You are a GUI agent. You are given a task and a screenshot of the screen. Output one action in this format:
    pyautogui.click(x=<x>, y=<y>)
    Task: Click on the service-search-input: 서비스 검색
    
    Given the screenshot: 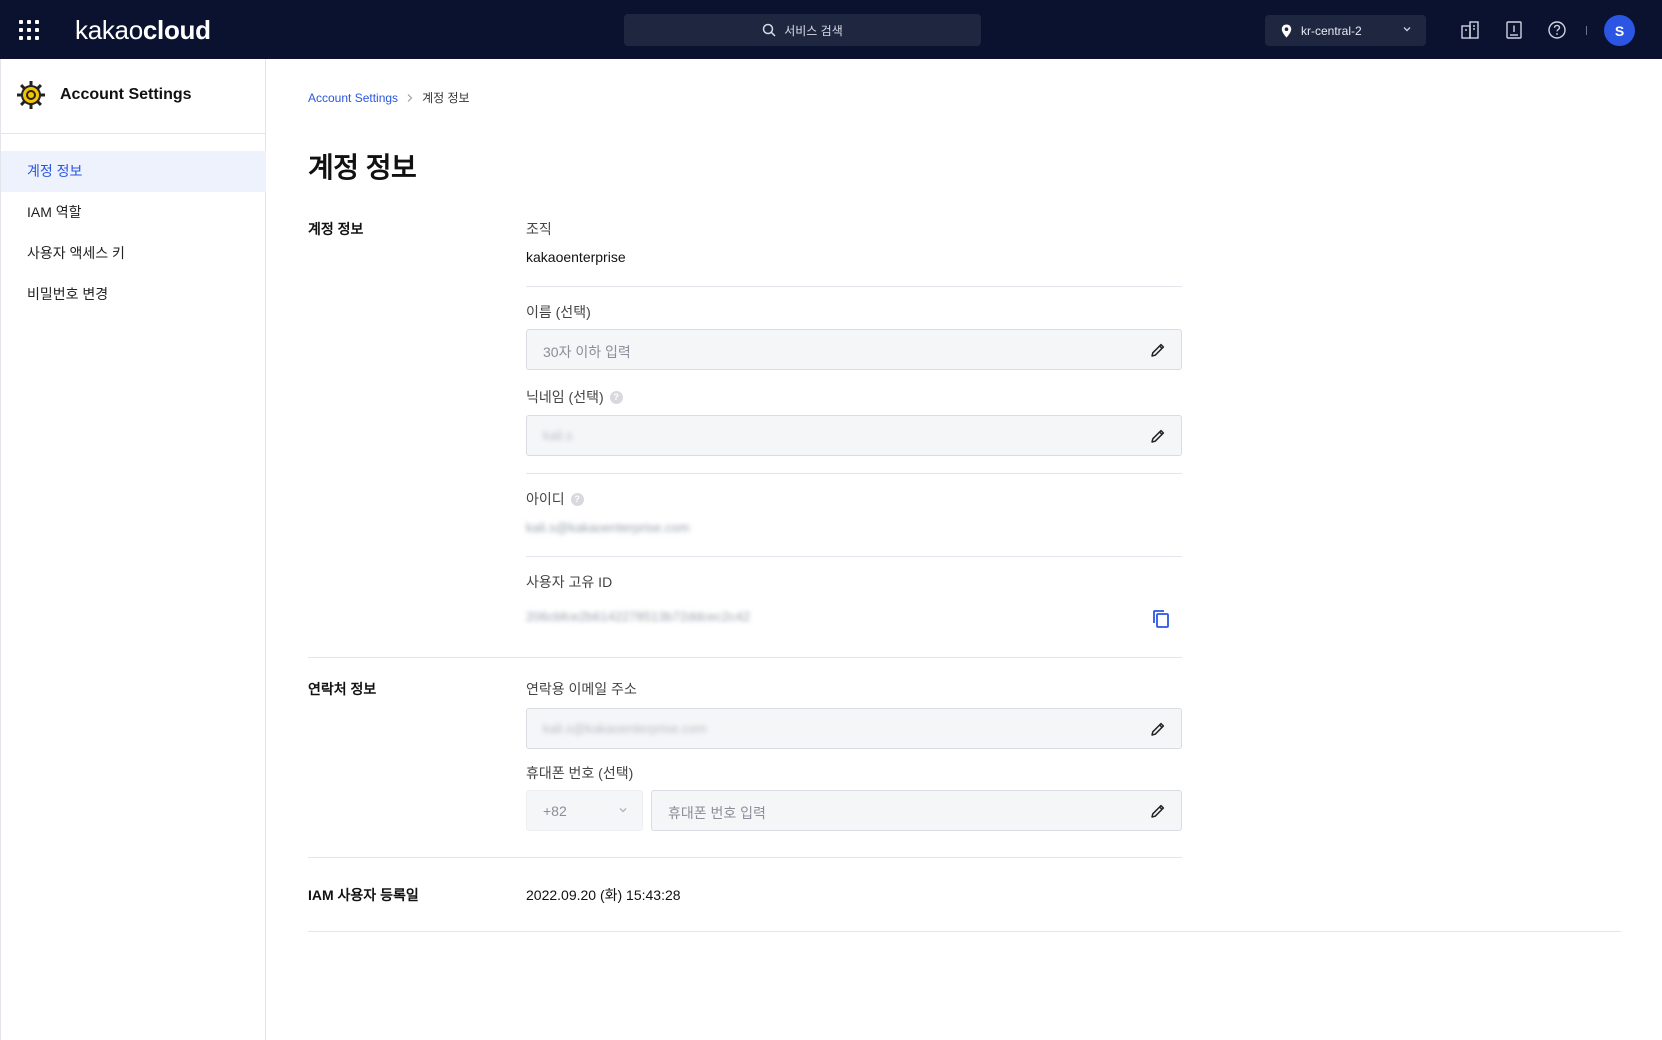 What is the action you would take?
    pyautogui.click(x=802, y=30)
    